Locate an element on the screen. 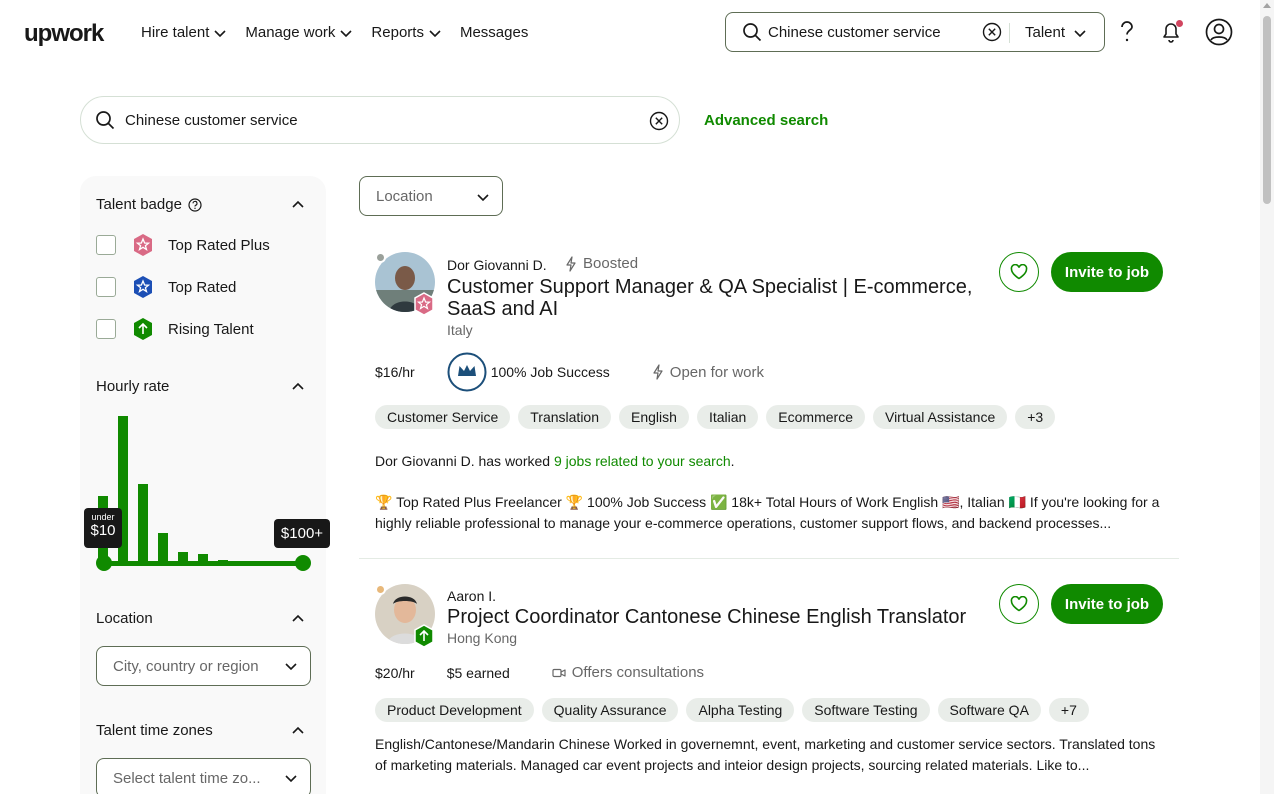 The width and height of the screenshot is (1274, 794). min-rate-tooltip: under $10 is located at coordinates (103, 528).